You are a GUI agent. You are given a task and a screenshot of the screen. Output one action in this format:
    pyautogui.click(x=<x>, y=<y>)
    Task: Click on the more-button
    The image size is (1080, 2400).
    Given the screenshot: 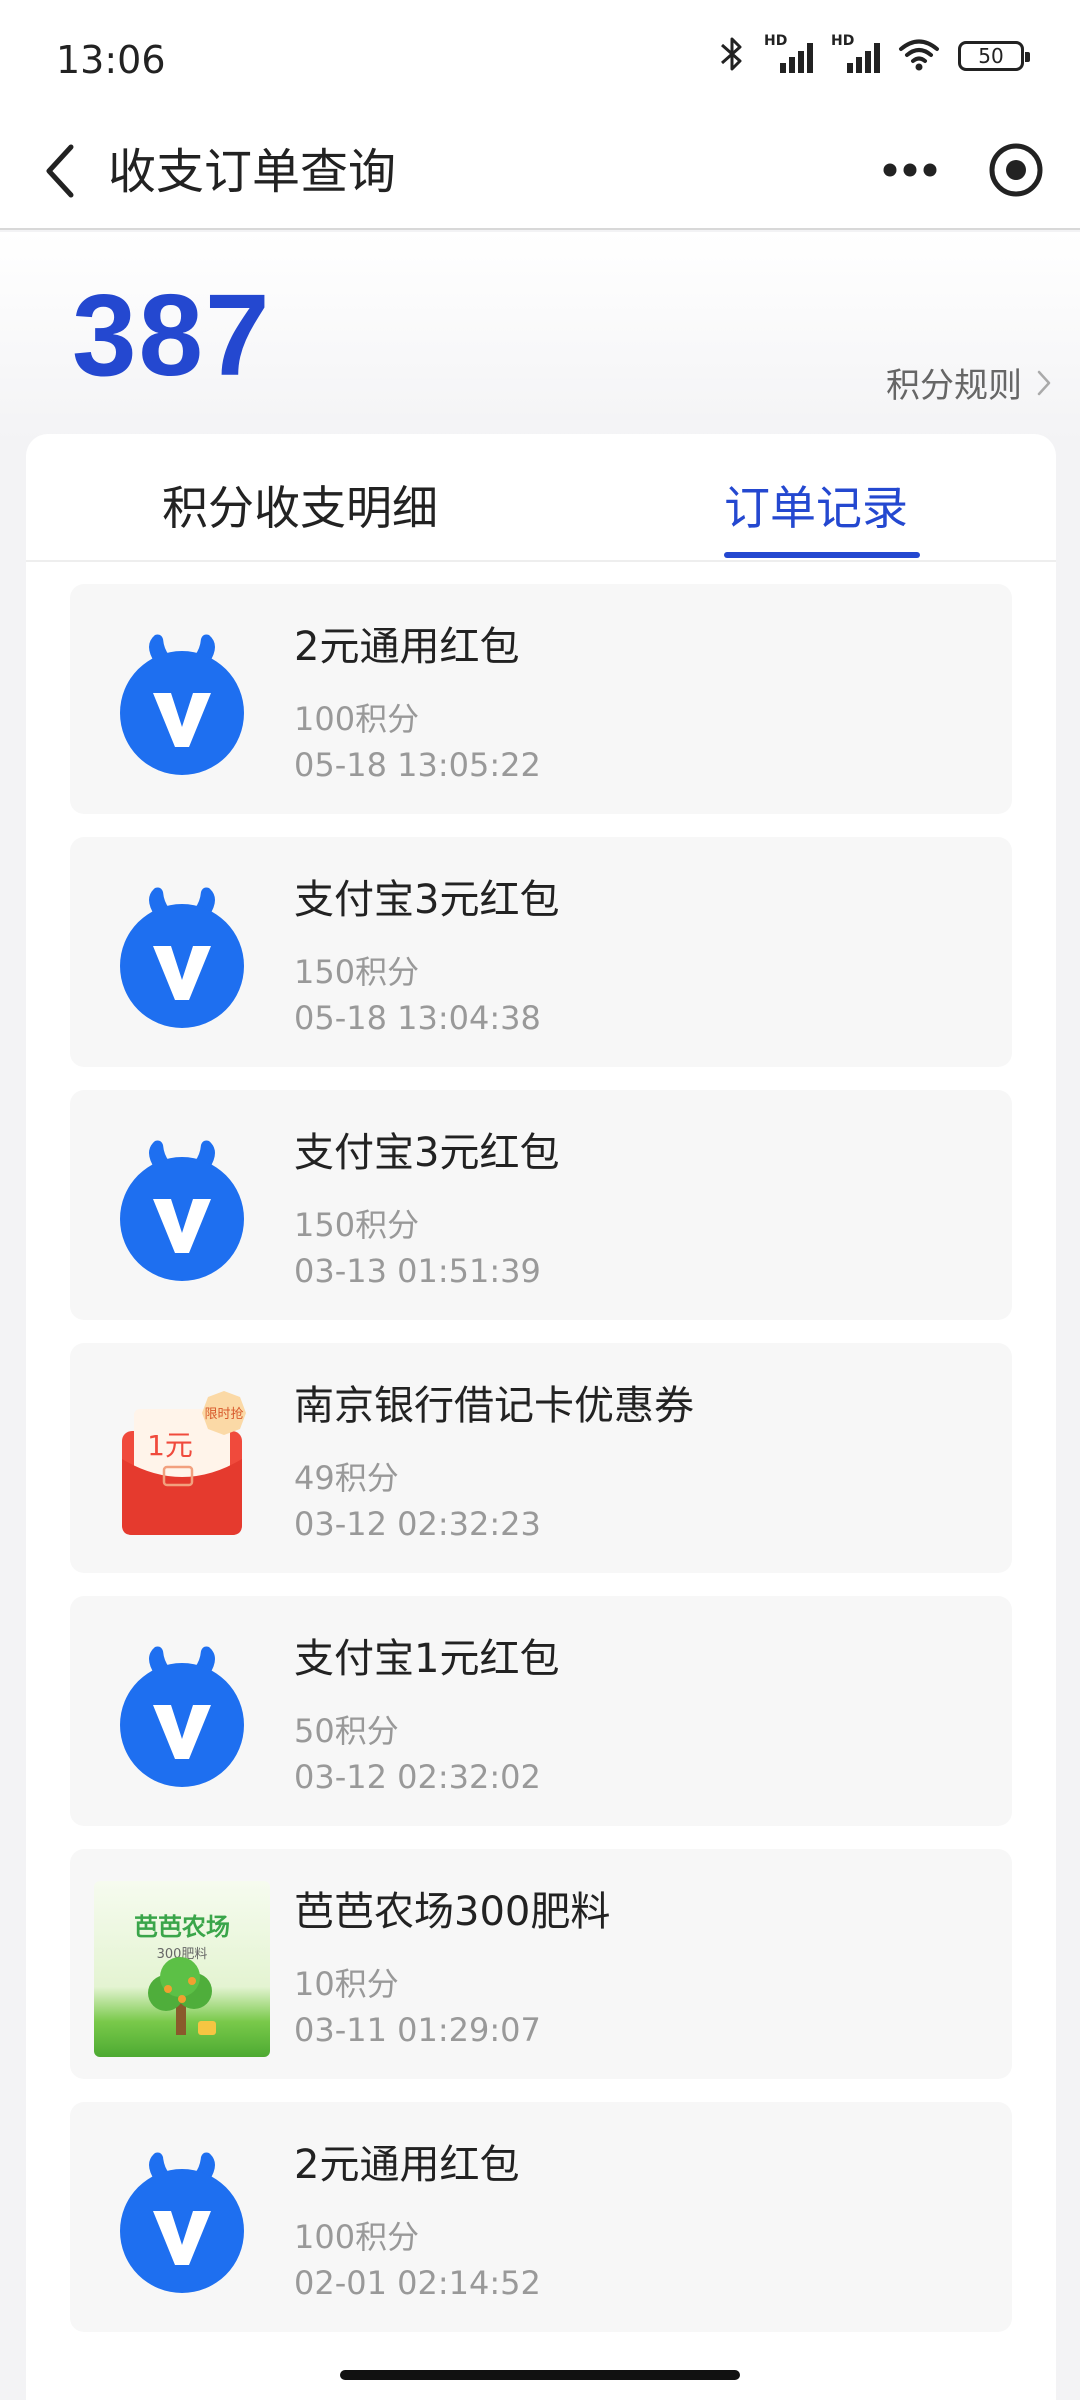 What is the action you would take?
    pyautogui.click(x=910, y=170)
    